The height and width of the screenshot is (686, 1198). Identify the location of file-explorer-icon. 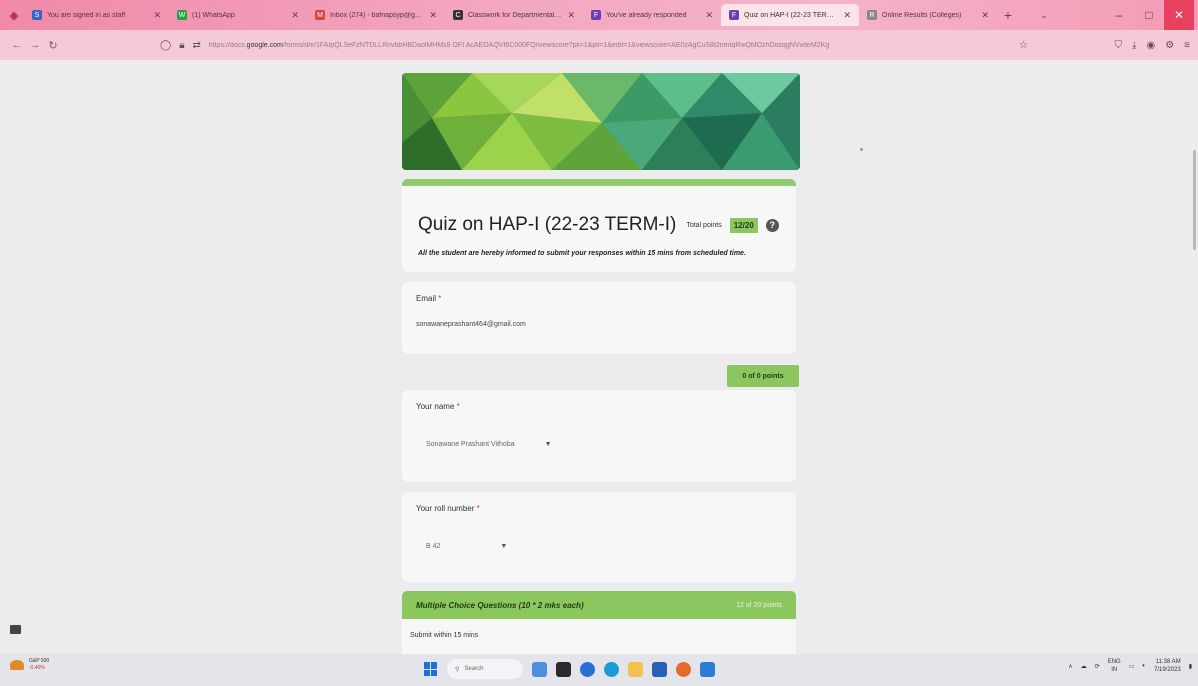
(635, 669).